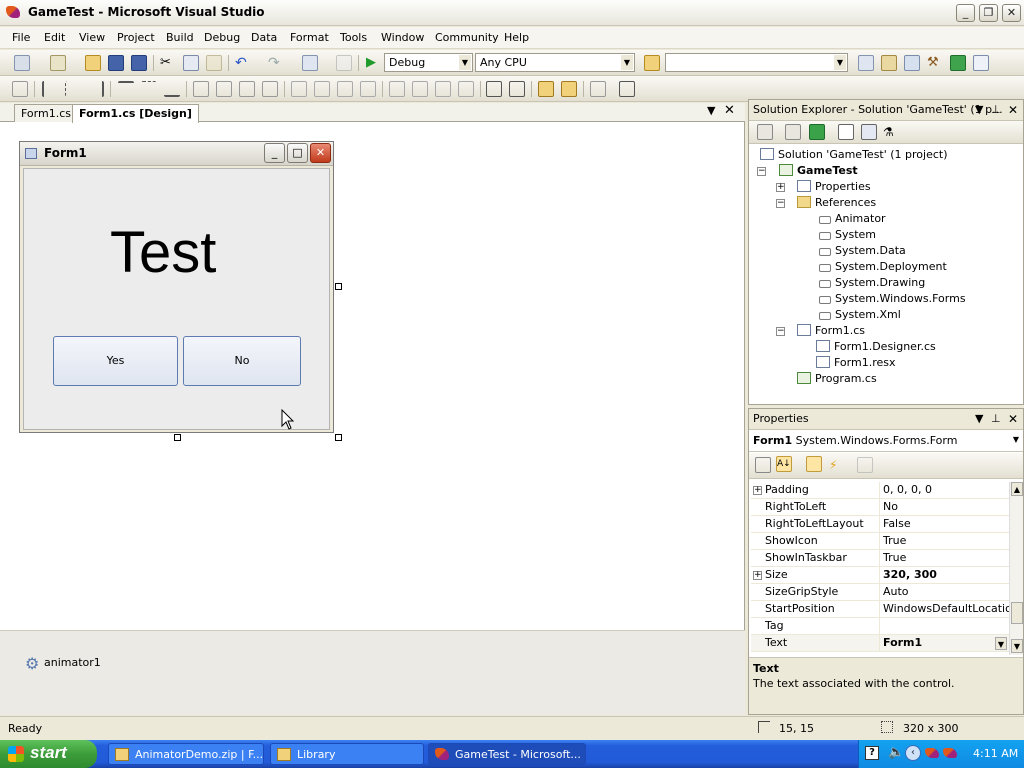 The width and height of the screenshot is (1024, 768). What do you see at coordinates (176, 299) in the screenshot?
I see `form-client-area: Test Yes No` at bounding box center [176, 299].